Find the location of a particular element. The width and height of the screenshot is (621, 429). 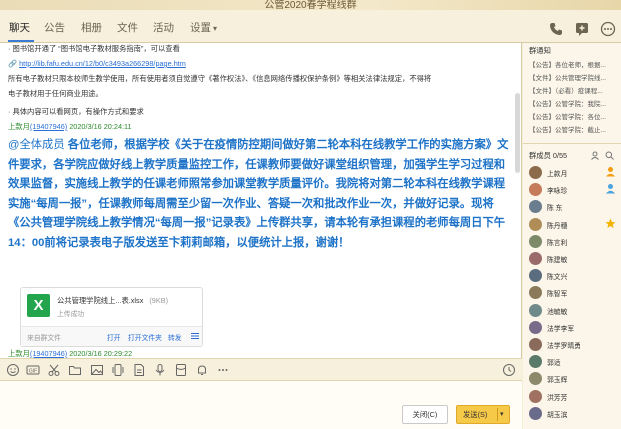

tab-files: 文件 is located at coordinates (127, 27).